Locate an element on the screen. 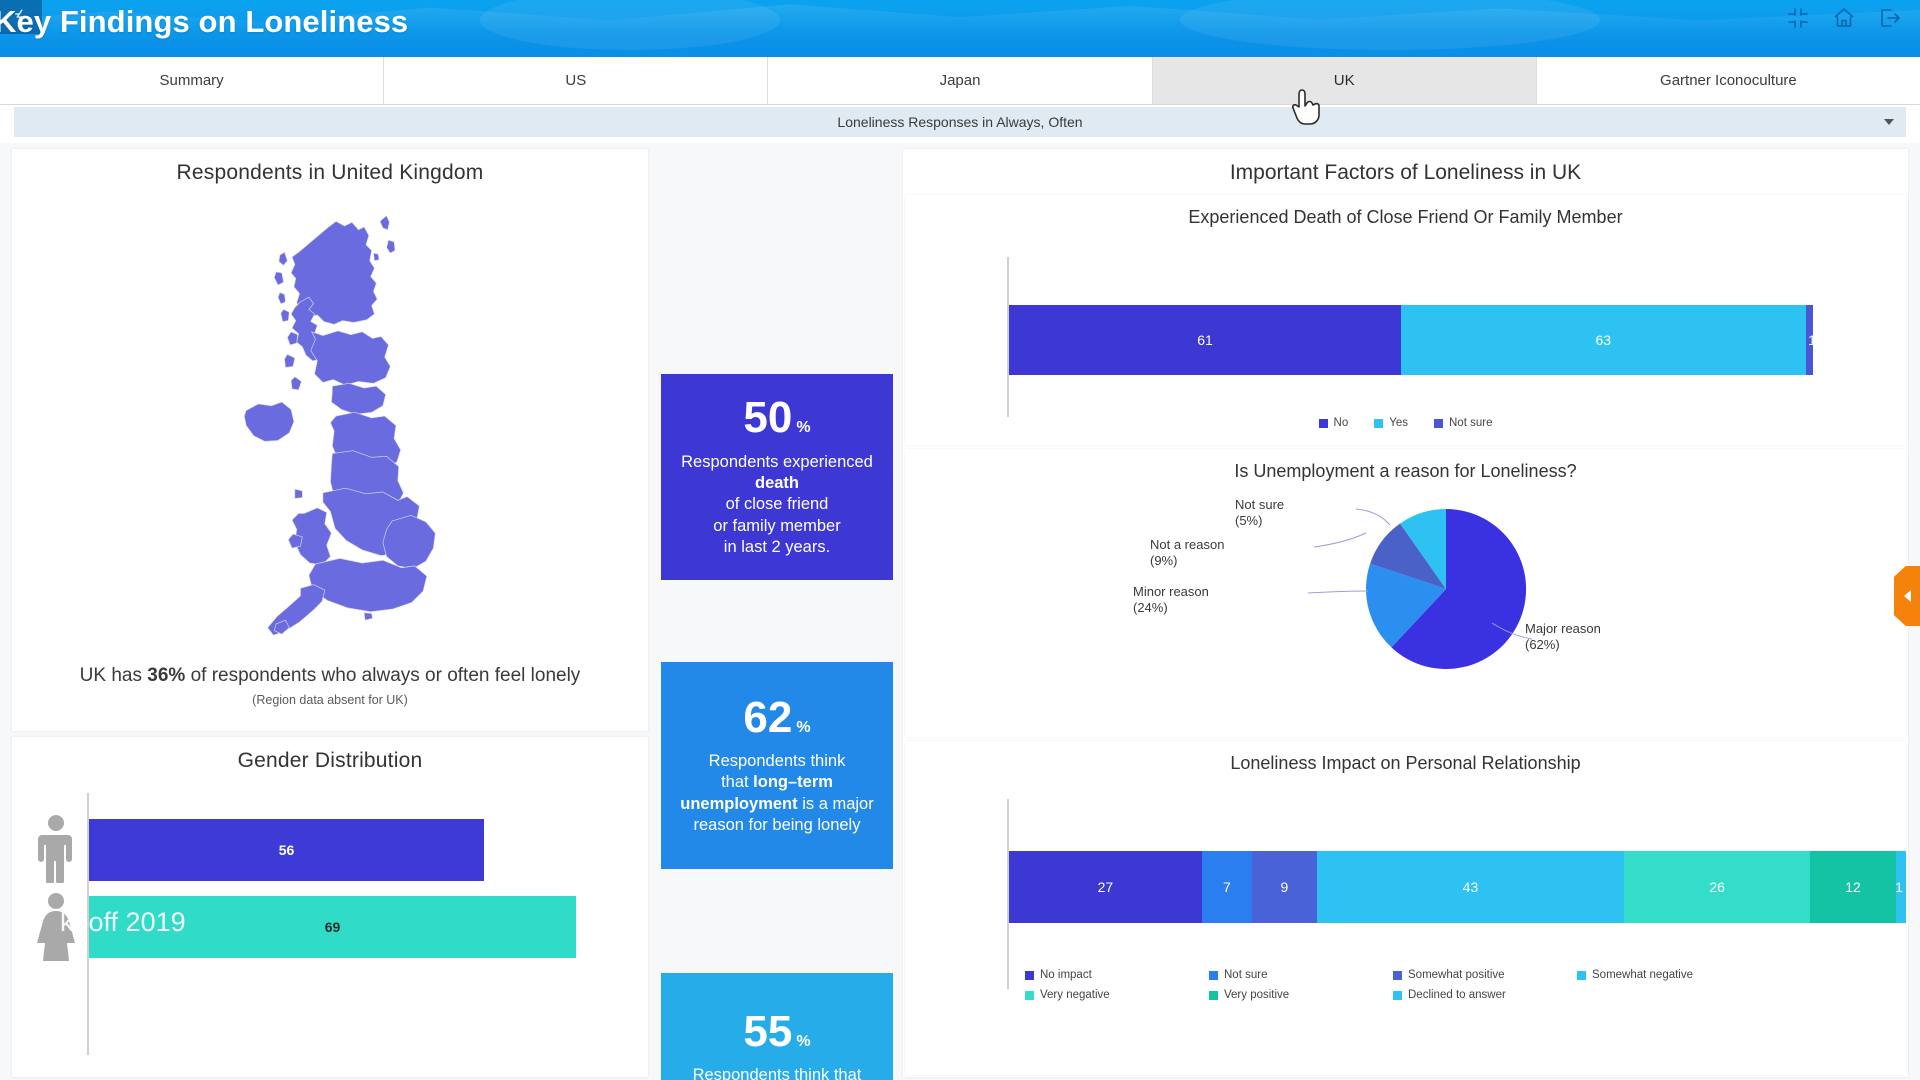 The width and height of the screenshot is (1920, 1080). gender-bar-female-value: 69 is located at coordinates (332, 927).